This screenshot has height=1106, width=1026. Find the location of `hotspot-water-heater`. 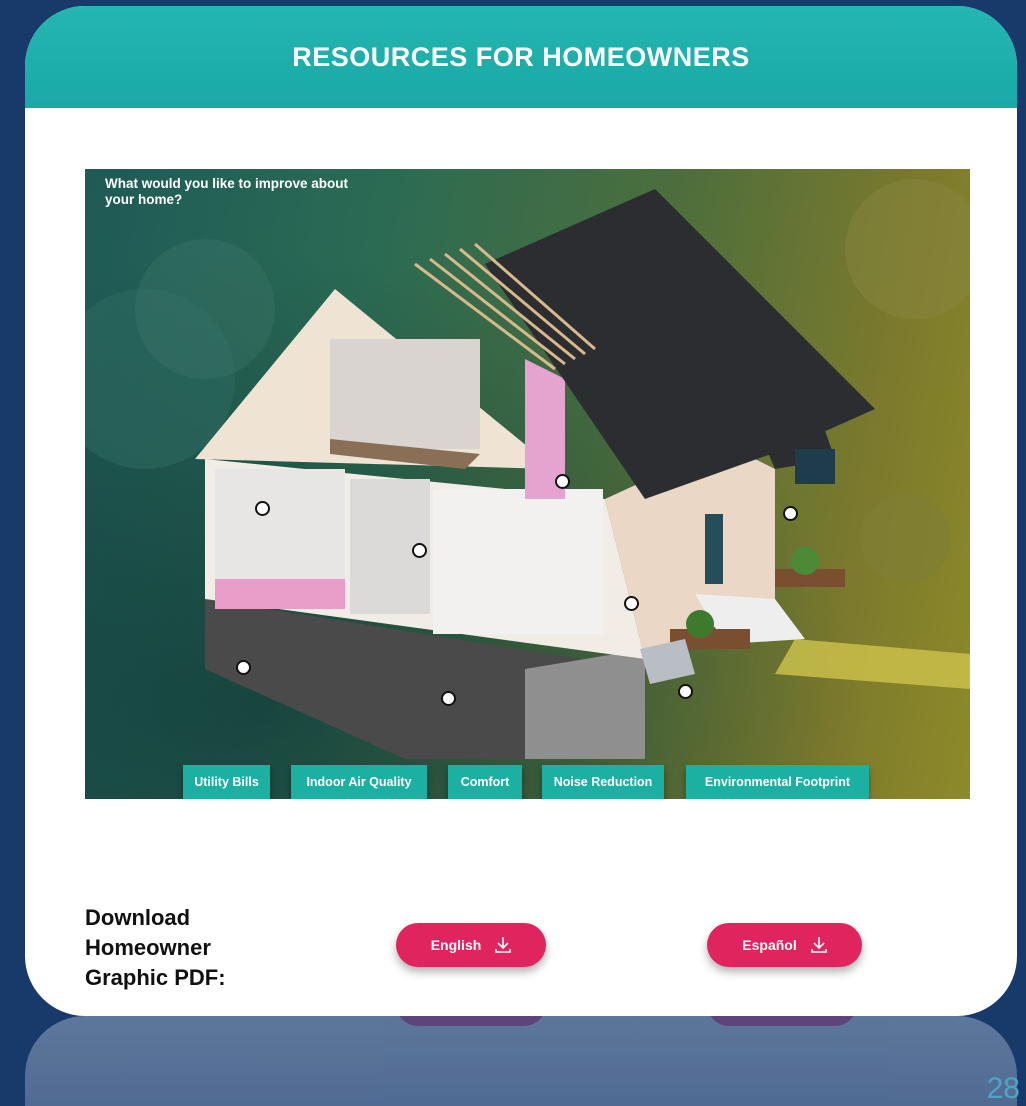

hotspot-water-heater is located at coordinates (448, 698).